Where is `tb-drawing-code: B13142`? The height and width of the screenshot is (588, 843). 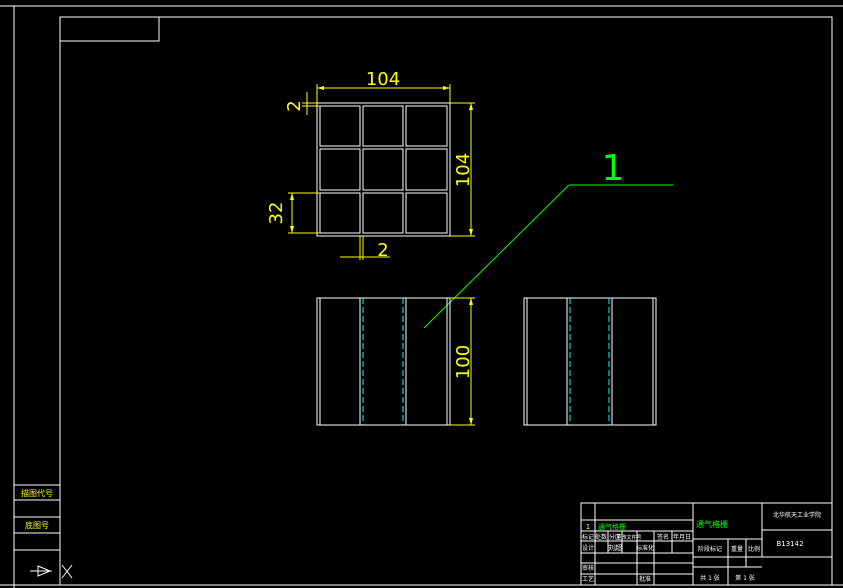
tb-drawing-code: B13142 is located at coordinates (789, 544).